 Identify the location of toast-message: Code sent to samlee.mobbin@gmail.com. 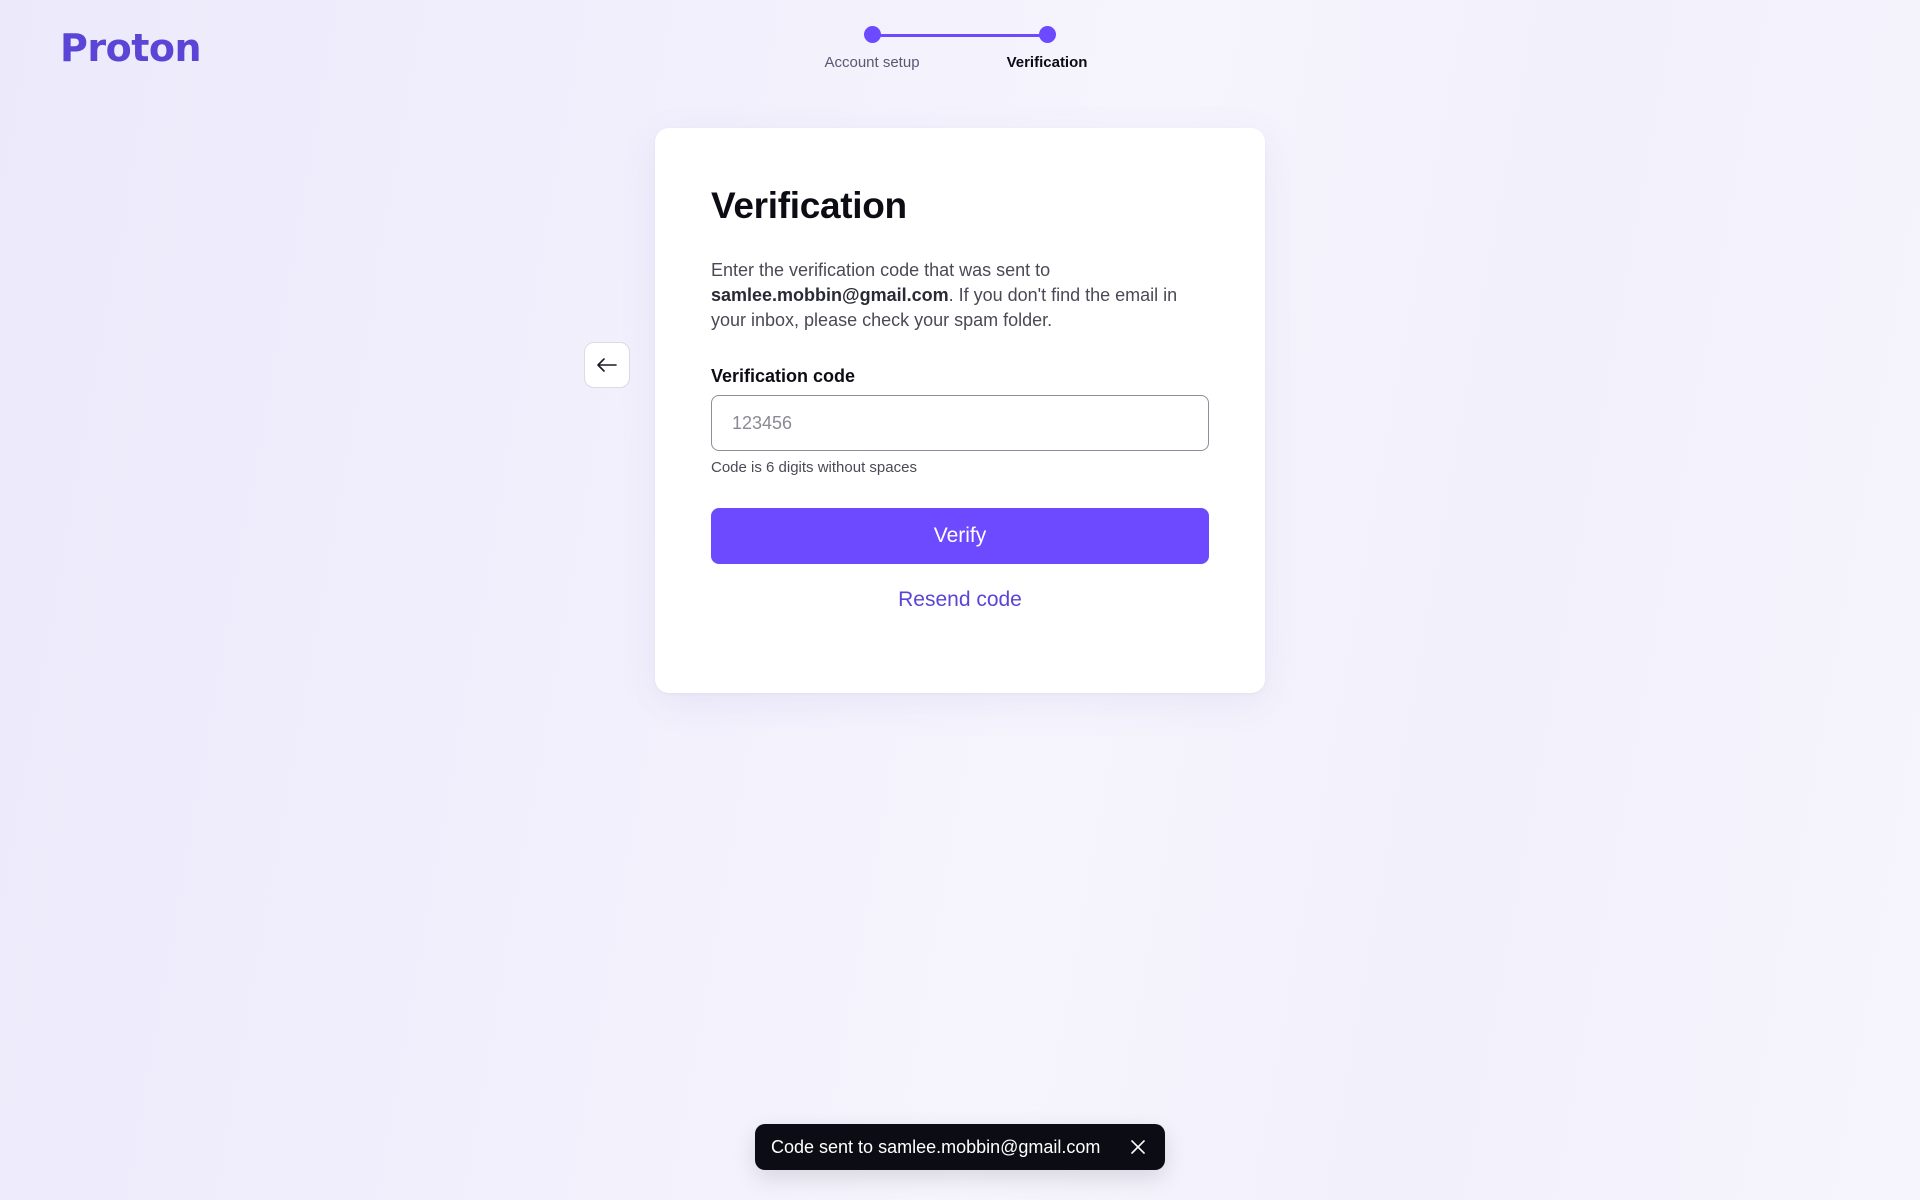
(936, 1146).